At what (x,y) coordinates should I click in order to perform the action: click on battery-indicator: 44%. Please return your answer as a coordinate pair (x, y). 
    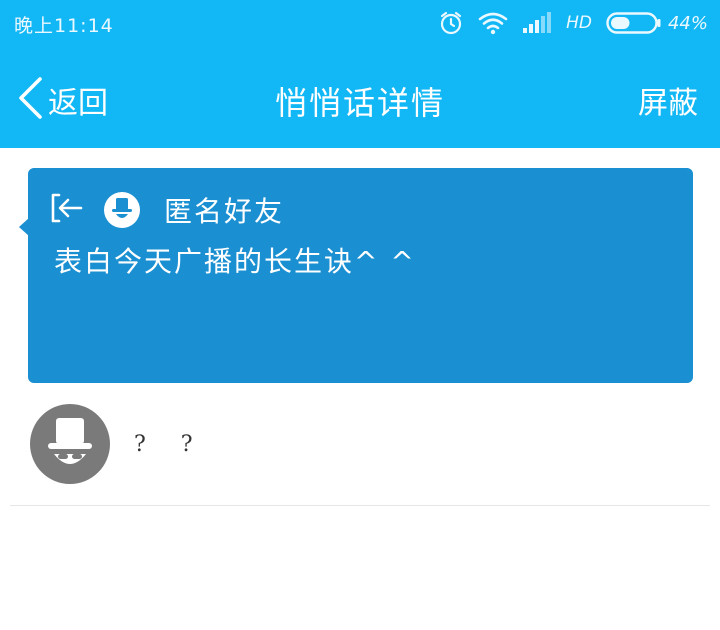
    Looking at the image, I should click on (657, 23).